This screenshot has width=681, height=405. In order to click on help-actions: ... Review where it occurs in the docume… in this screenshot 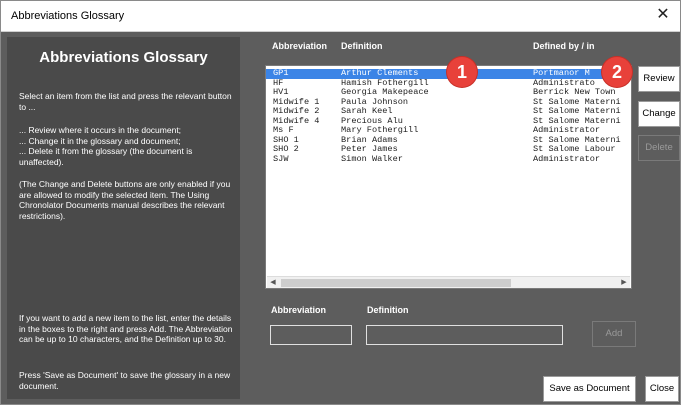, I will do `click(106, 146)`.